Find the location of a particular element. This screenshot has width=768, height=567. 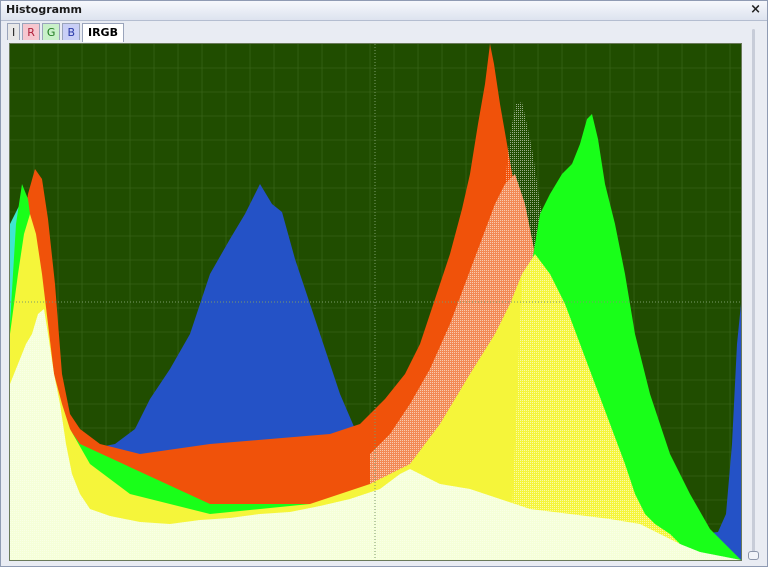

tab-blue: B is located at coordinates (71, 31).